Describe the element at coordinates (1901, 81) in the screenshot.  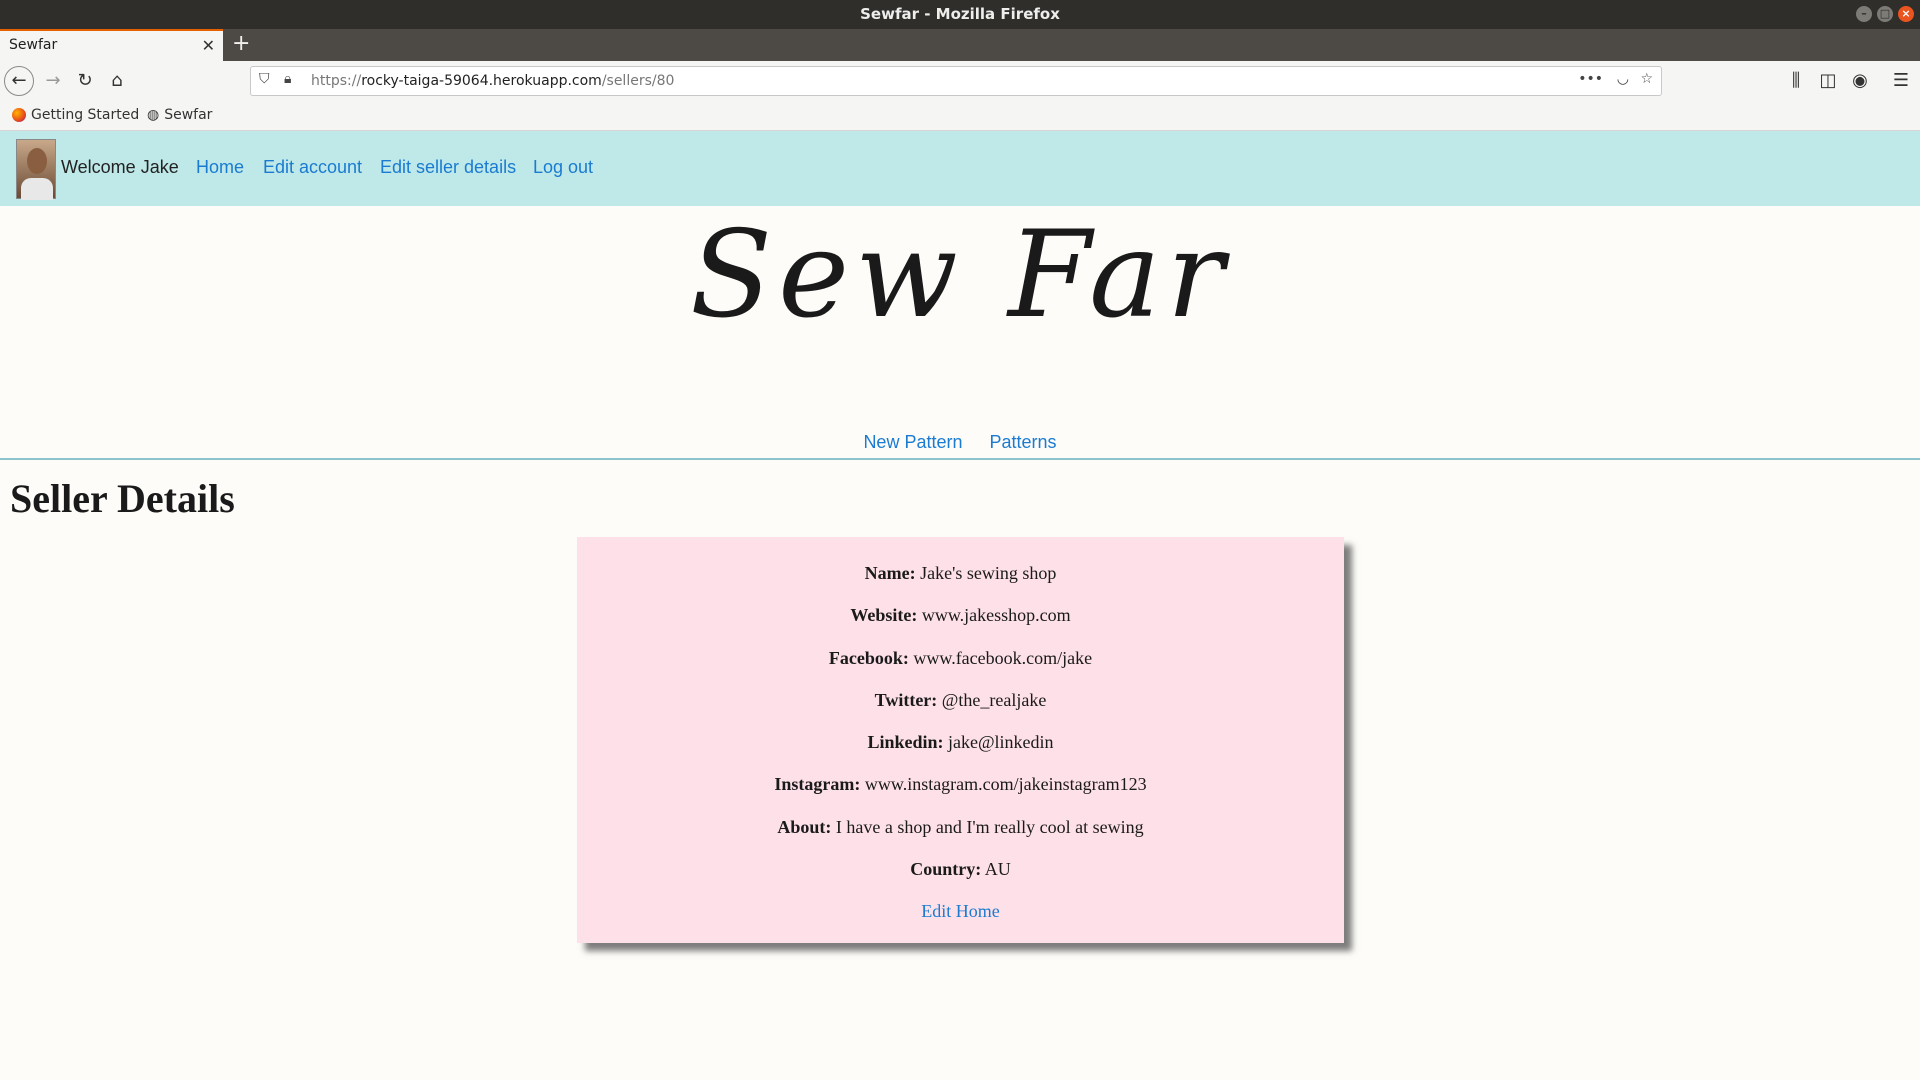
I see `menu-icon: ☰` at that location.